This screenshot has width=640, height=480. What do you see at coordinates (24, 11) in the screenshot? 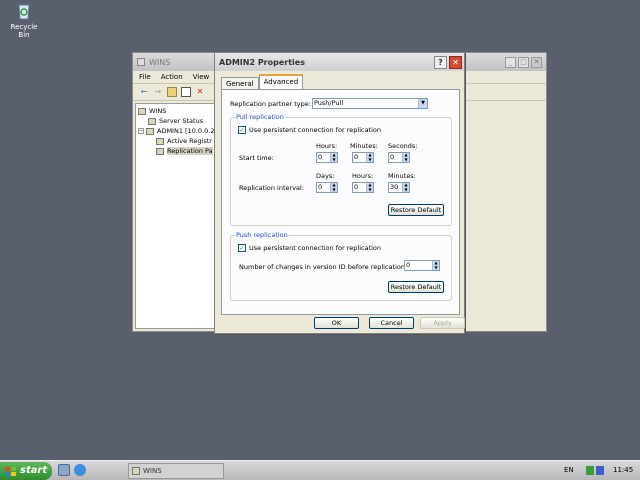
I see `trash-icon` at bounding box center [24, 11].